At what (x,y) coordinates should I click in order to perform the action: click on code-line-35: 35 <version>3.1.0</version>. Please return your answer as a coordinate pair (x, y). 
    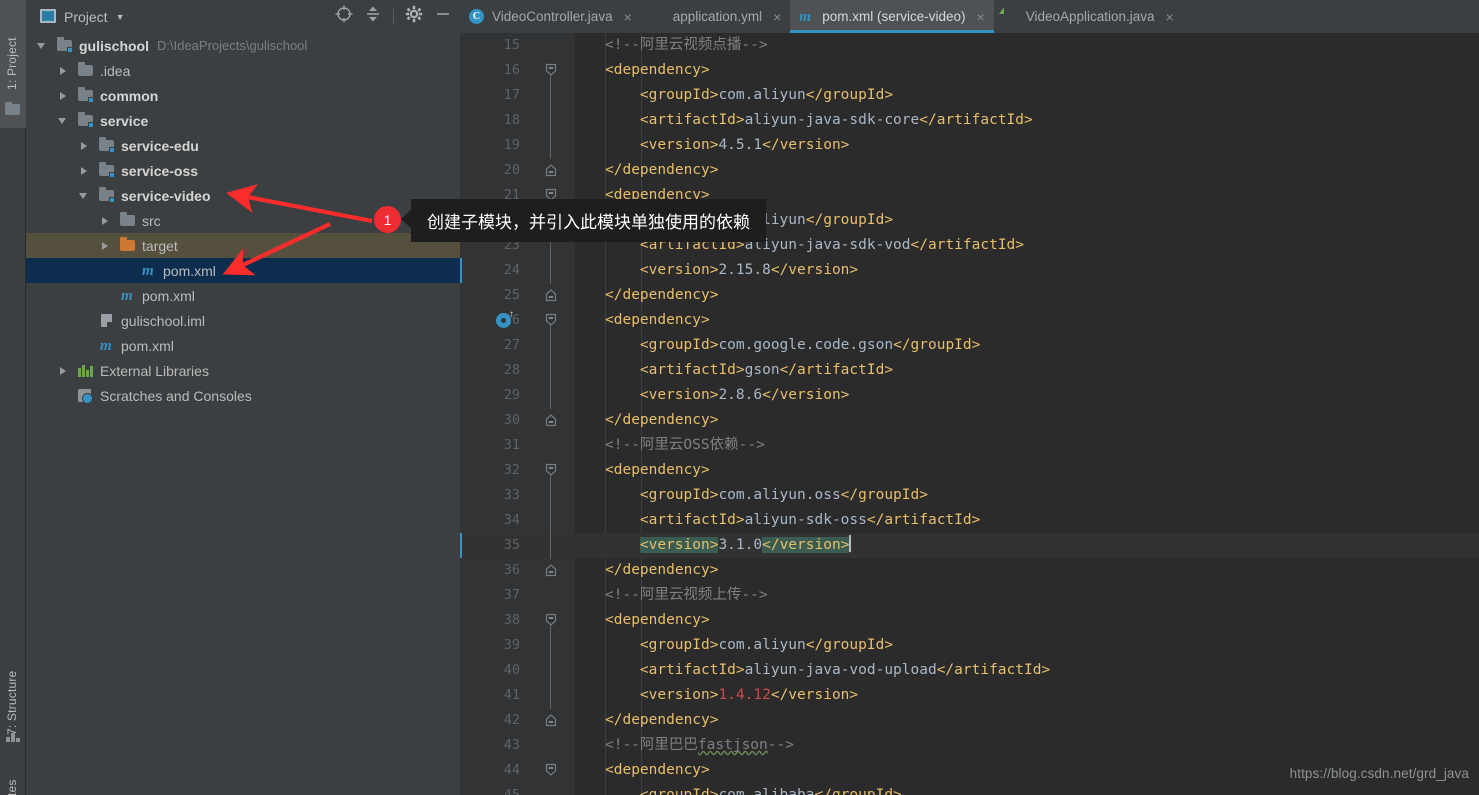
    Looking at the image, I should click on (969, 545).